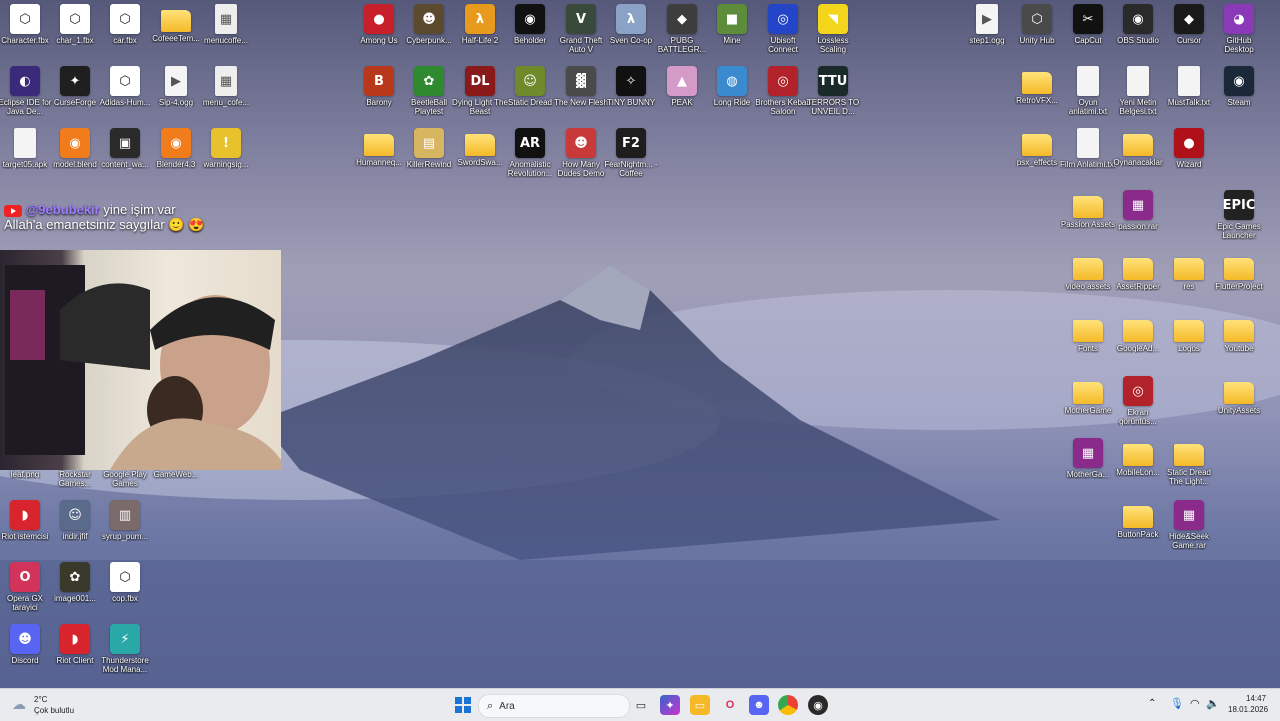 This screenshot has width=1280, height=721. Describe the element at coordinates (1239, 92) in the screenshot. I see `desktop-icon: ◉ Steam` at that location.